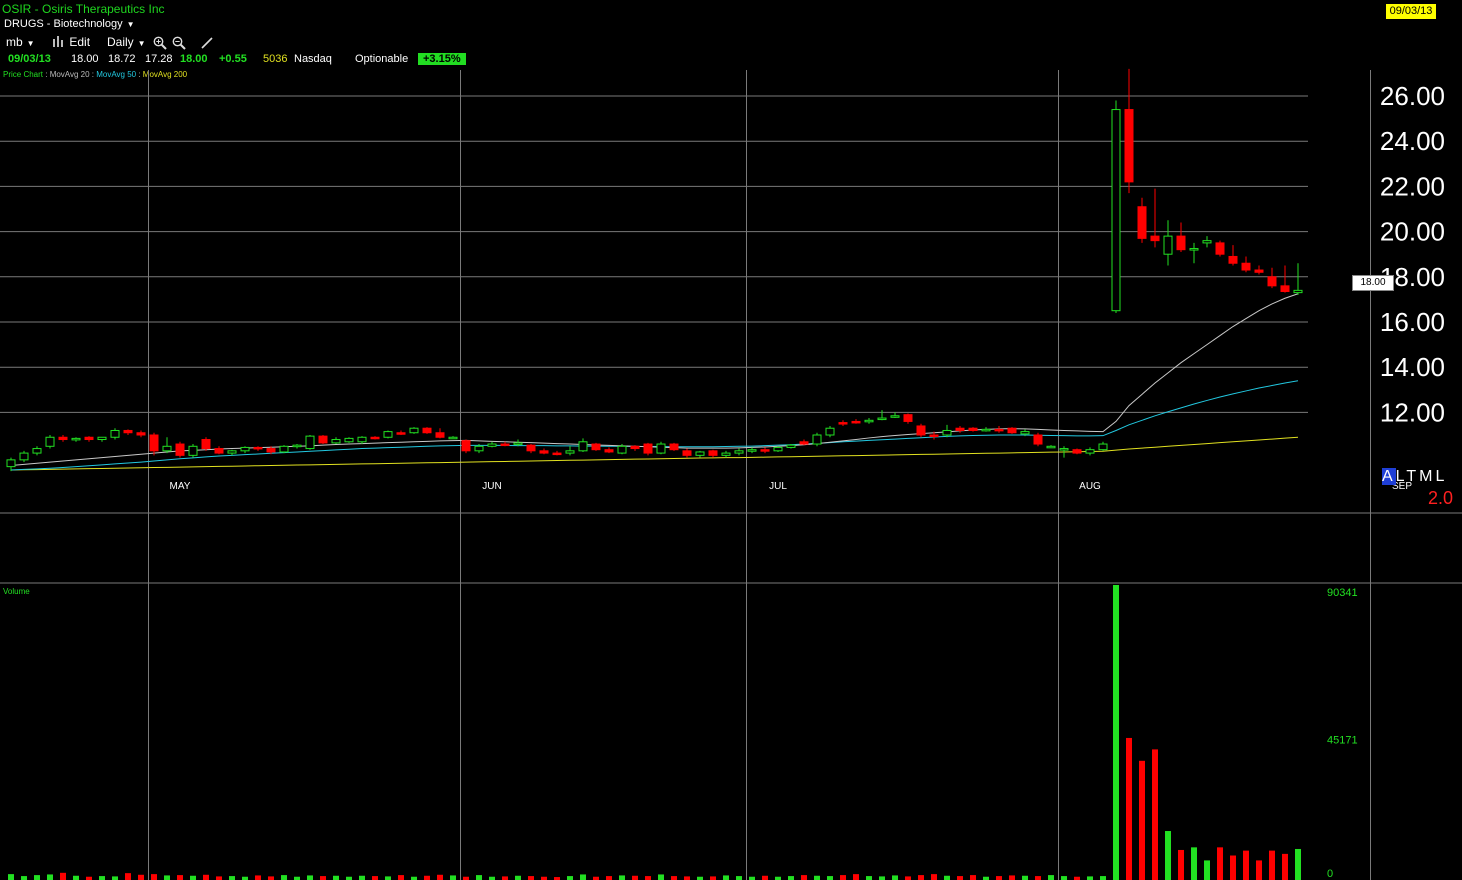 This screenshot has width=1462, height=880. Describe the element at coordinates (1412, 322) in the screenshot. I see `price-tick-label: 16.00` at that location.